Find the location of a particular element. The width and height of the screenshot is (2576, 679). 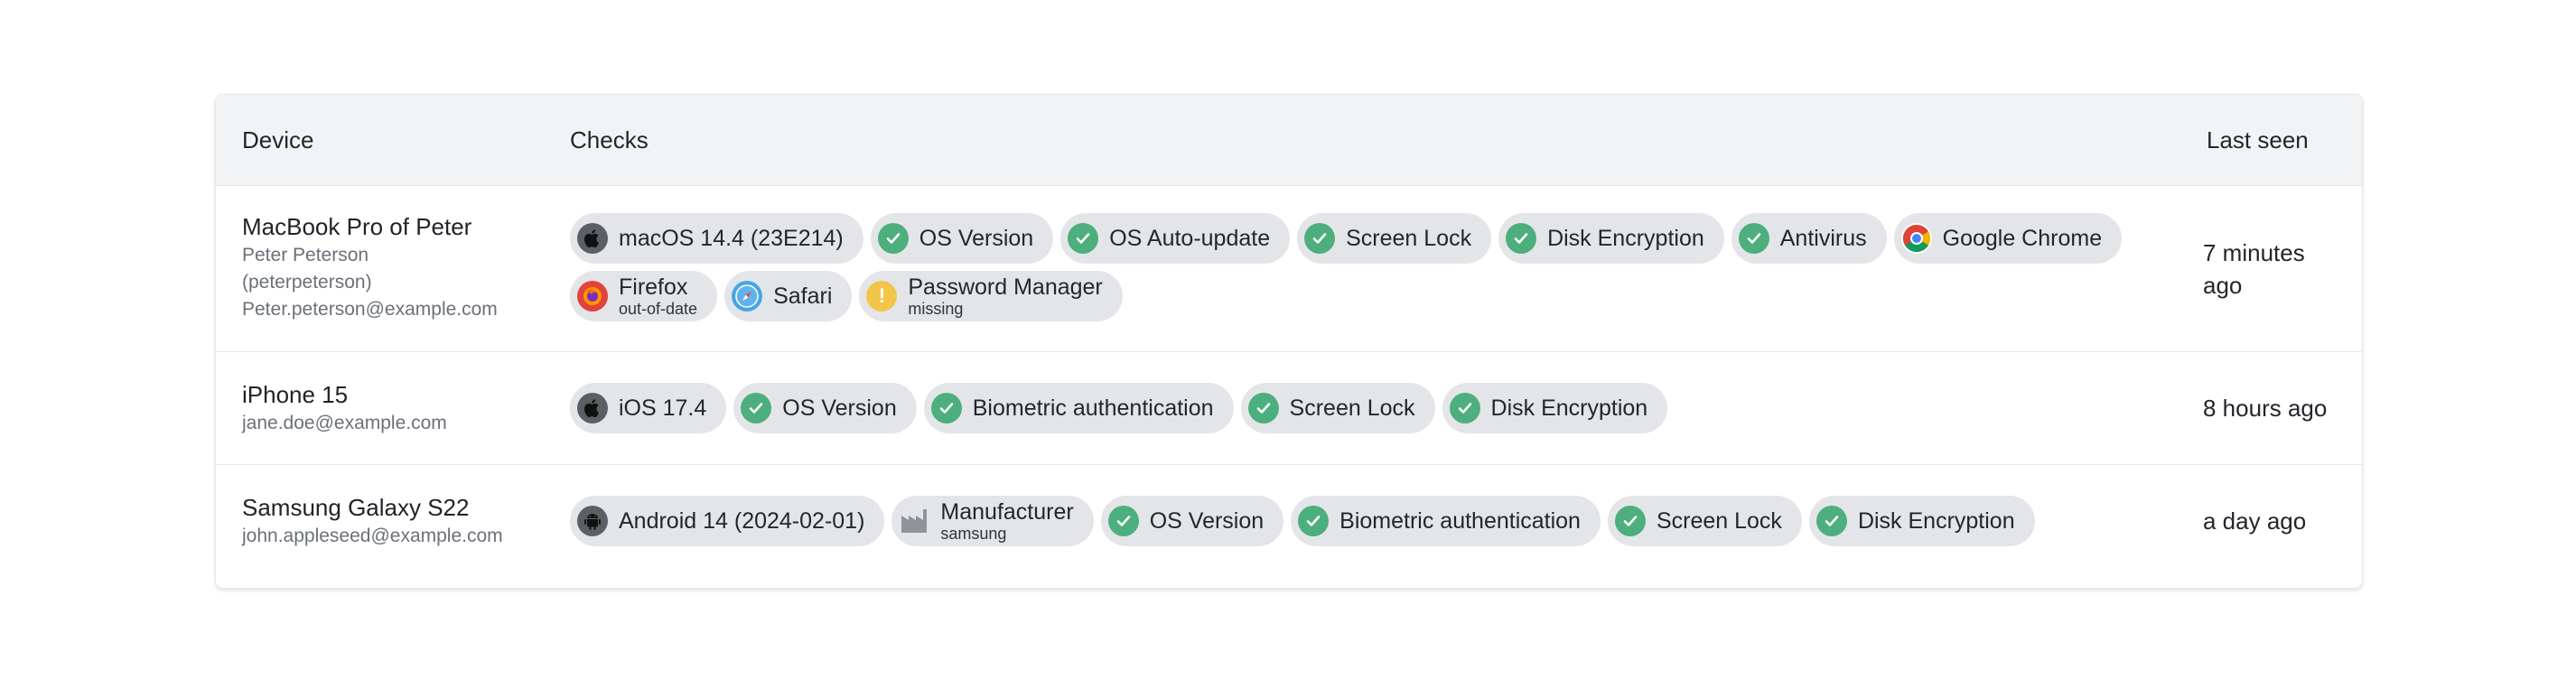

device-name: MacBook Pro of Peter is located at coordinates (370, 227).